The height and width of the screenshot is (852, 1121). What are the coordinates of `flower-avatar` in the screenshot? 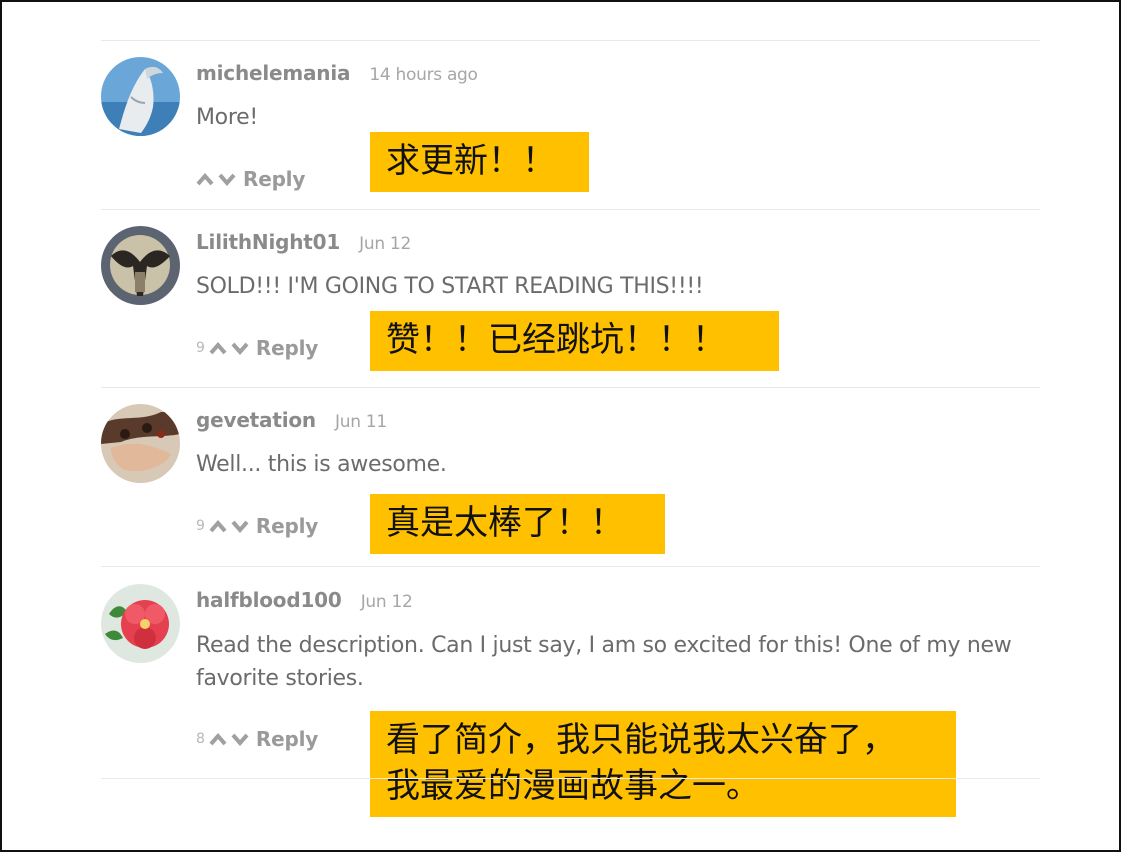 It's located at (140, 623).